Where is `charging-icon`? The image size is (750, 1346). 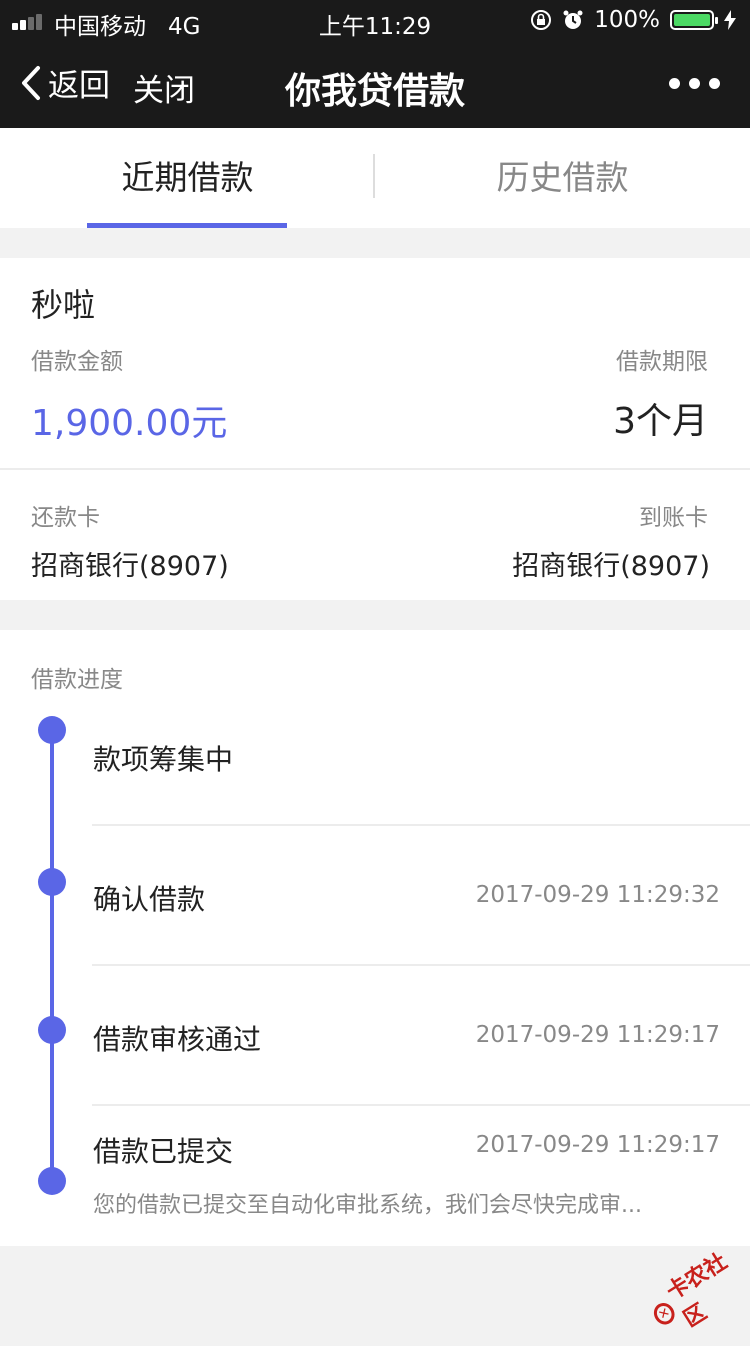
charging-icon is located at coordinates (730, 20).